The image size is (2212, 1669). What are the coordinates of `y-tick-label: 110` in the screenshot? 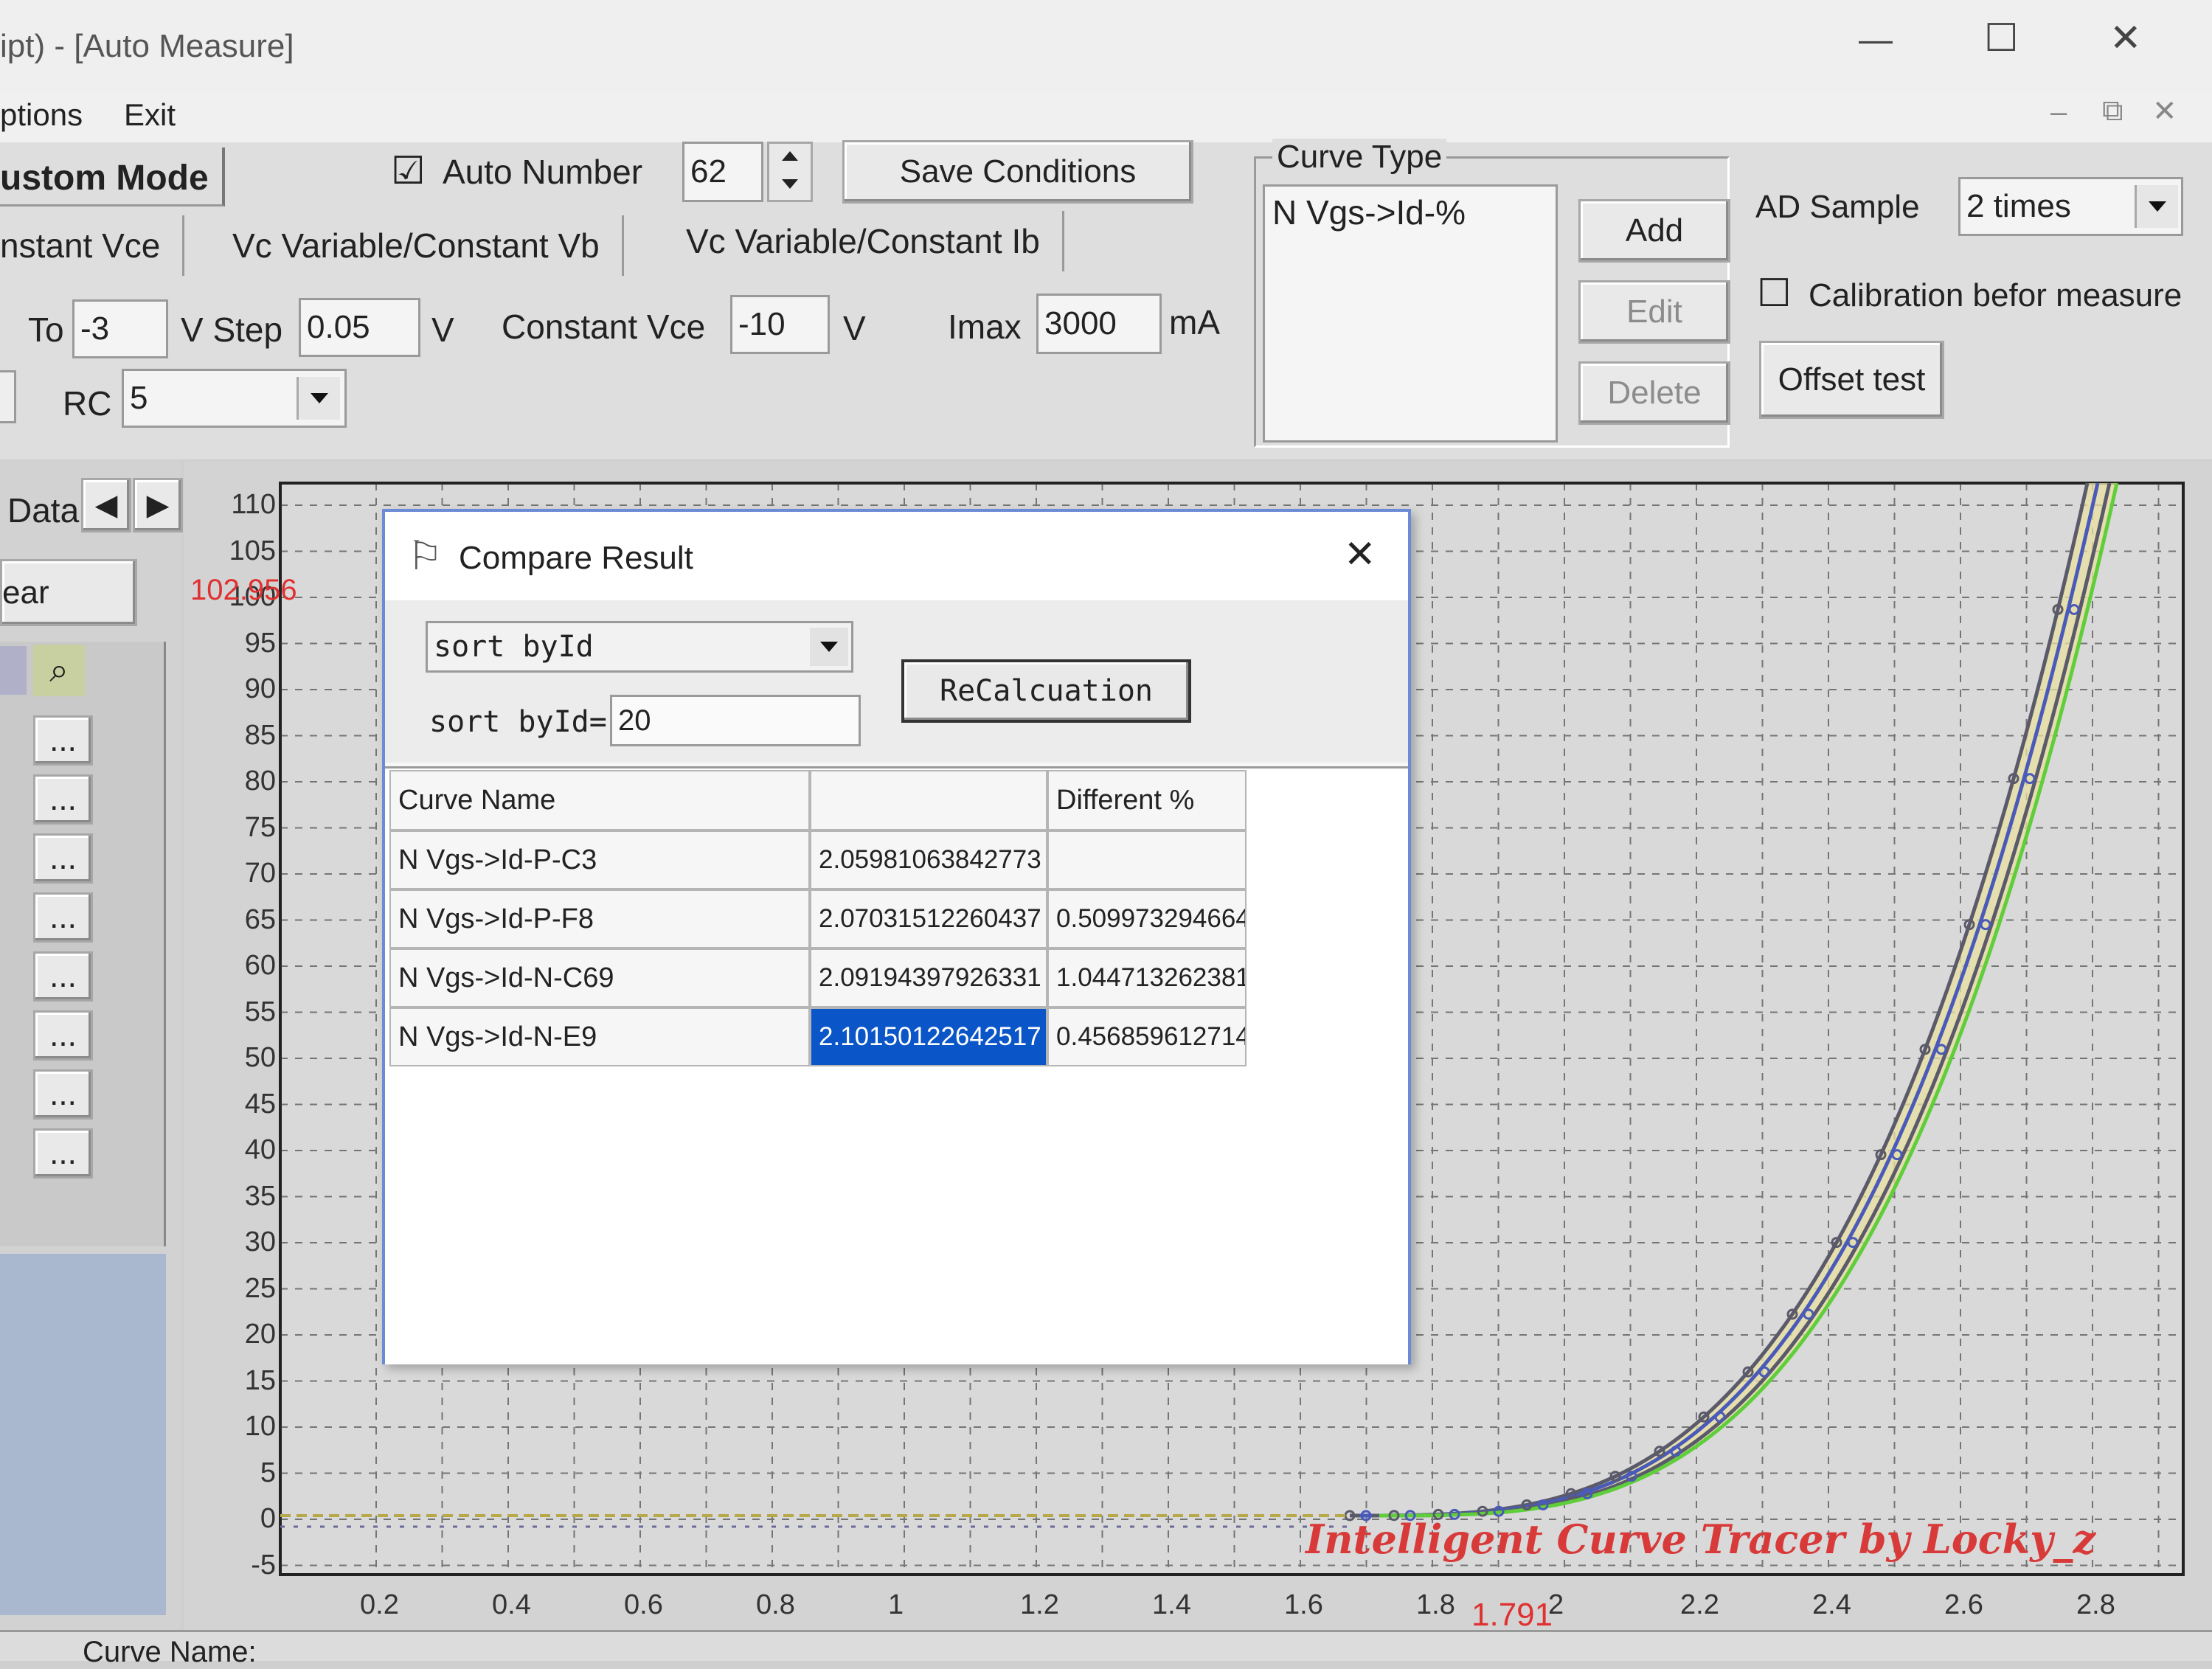 It's located at (254, 504).